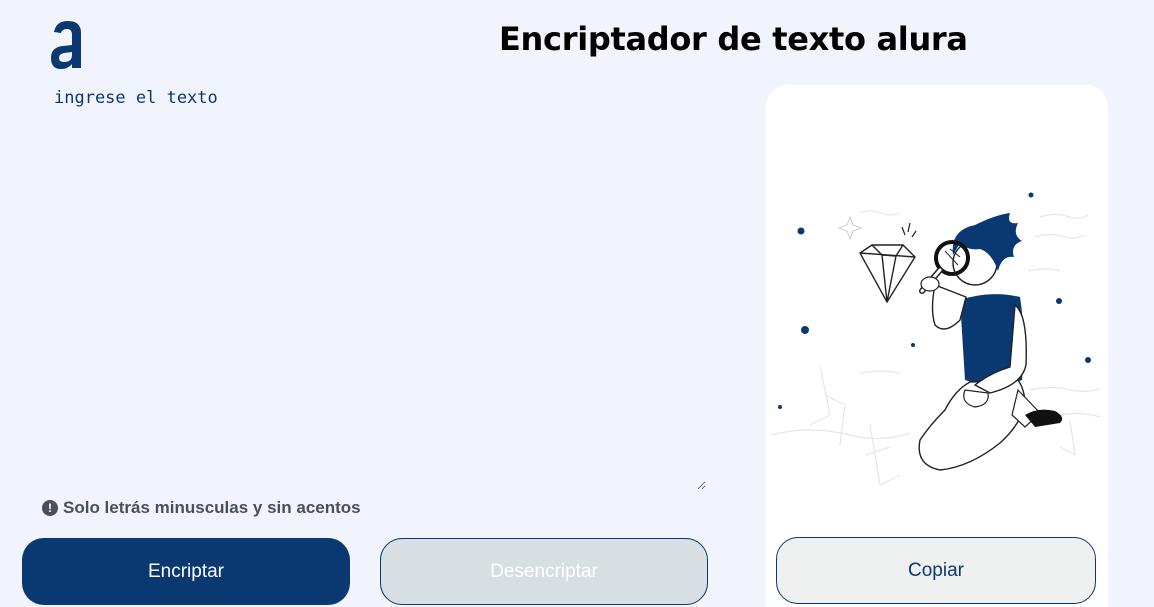 This screenshot has width=1154, height=607. Describe the element at coordinates (186, 571) in the screenshot. I see `encrypt-button: Encriptar` at that location.